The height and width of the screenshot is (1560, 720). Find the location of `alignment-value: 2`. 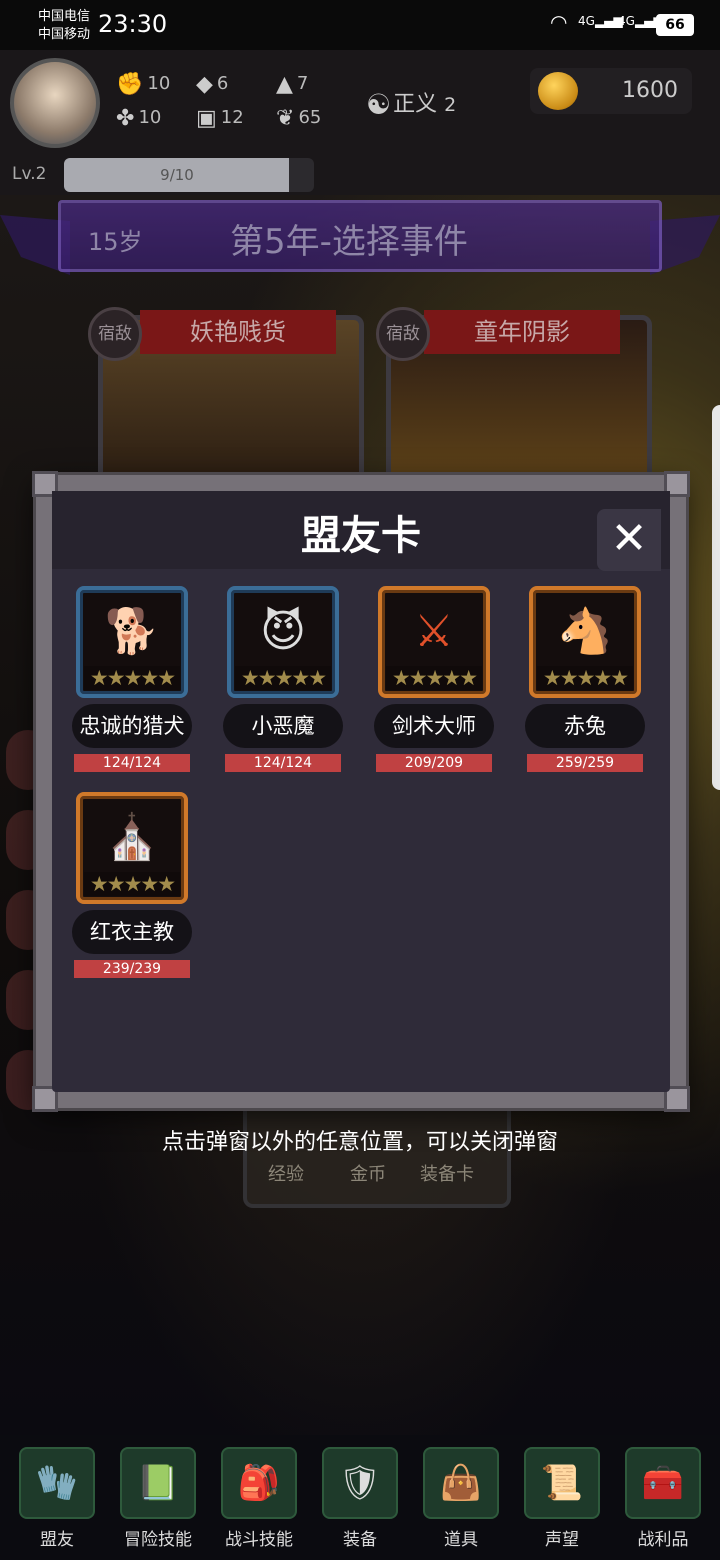

alignment-value: 2 is located at coordinates (450, 105).